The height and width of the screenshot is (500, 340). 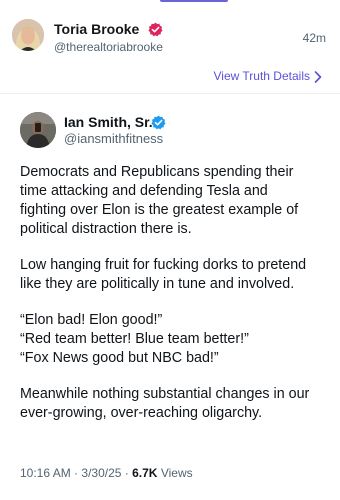 What do you see at coordinates (318, 79) in the screenshot?
I see `chevron-right-icon` at bounding box center [318, 79].